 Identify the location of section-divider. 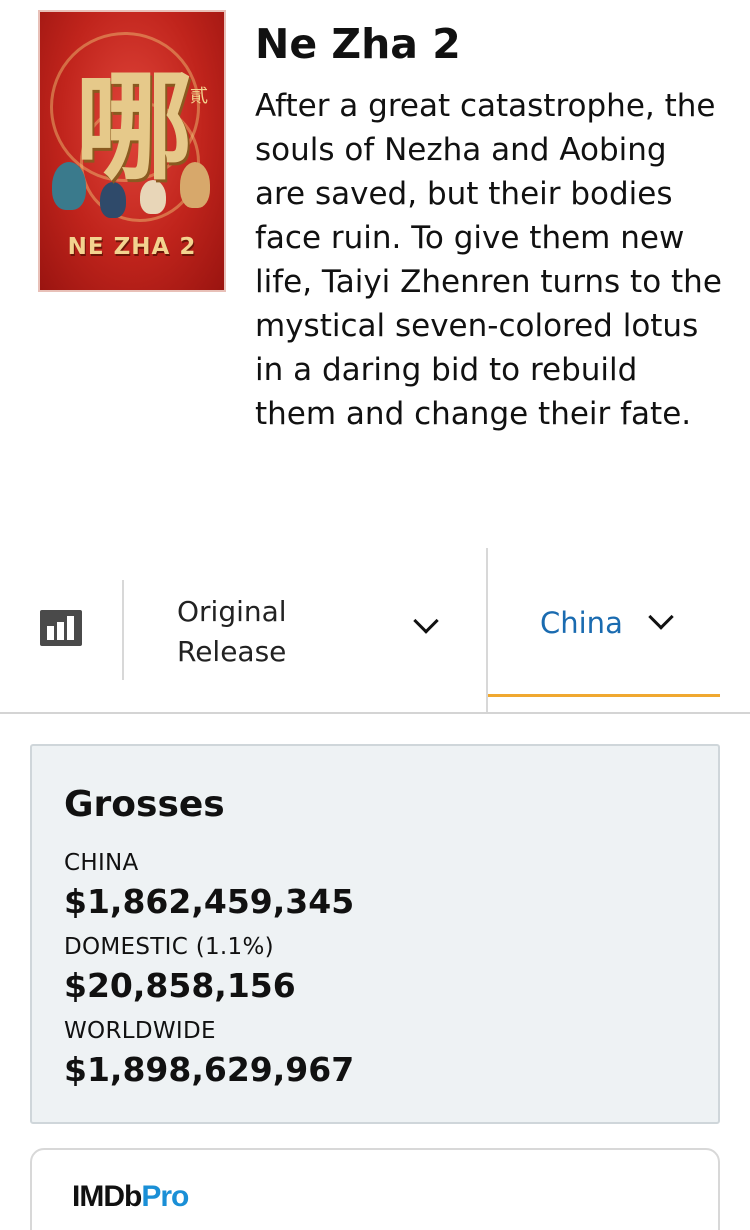
(375, 713).